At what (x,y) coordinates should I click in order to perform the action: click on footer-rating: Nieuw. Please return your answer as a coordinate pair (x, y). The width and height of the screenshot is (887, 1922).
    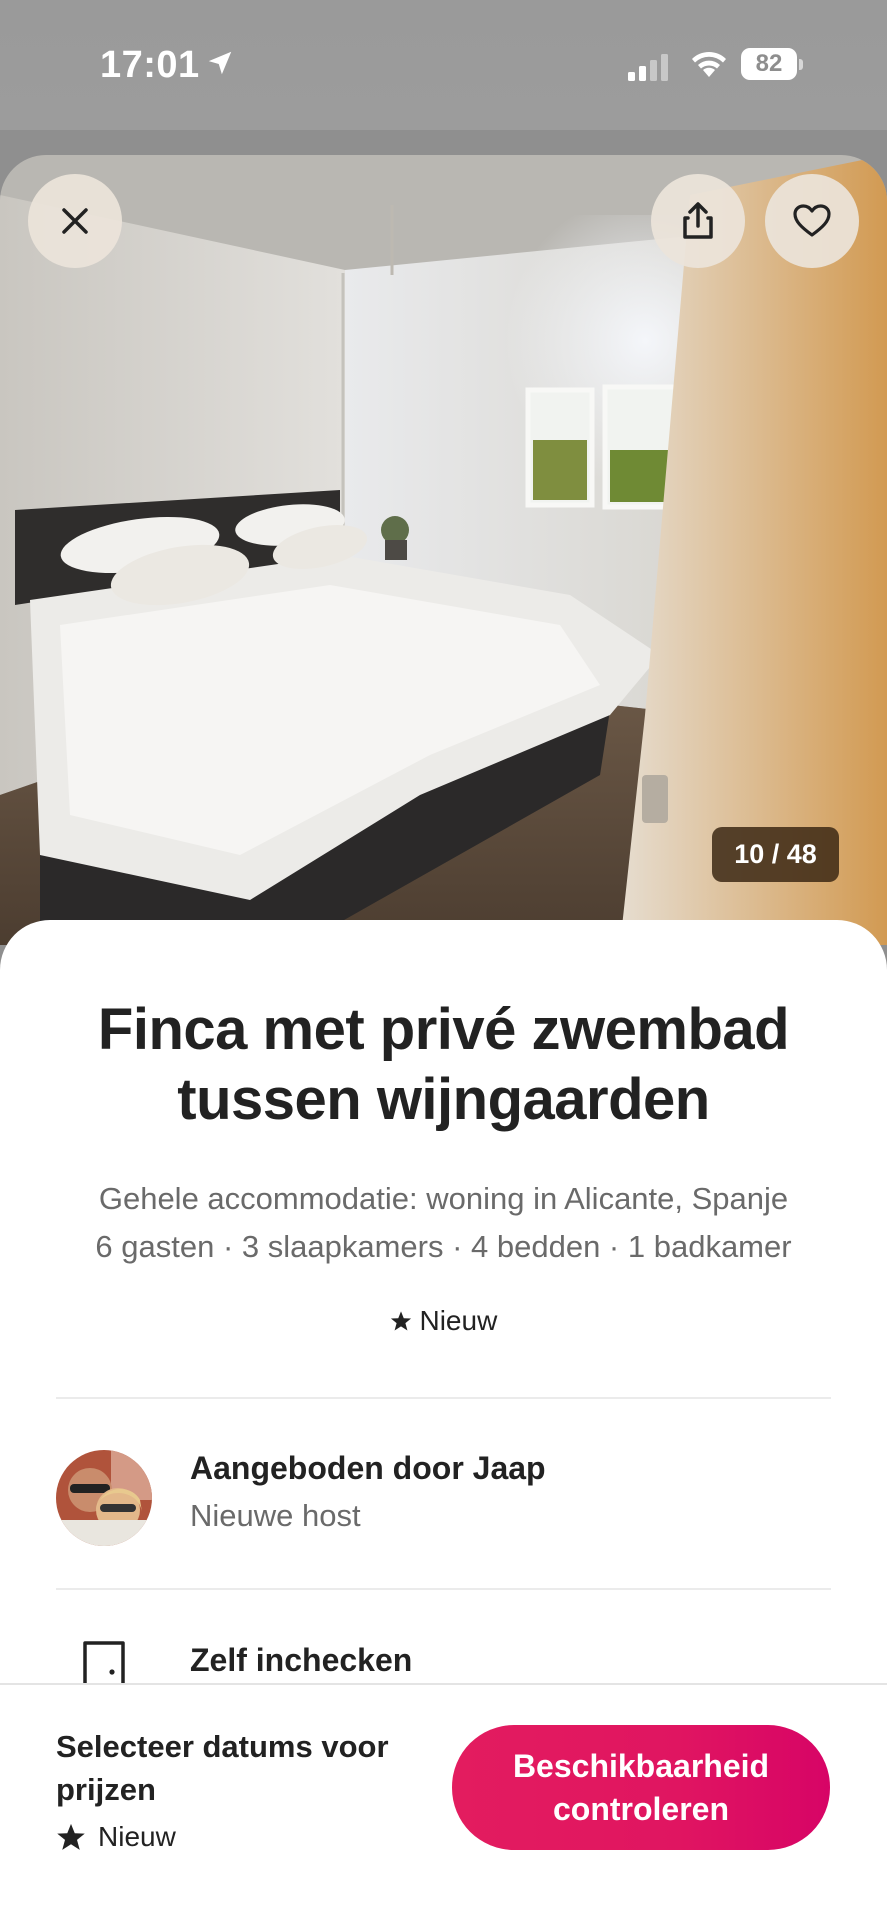
    Looking at the image, I should click on (116, 1837).